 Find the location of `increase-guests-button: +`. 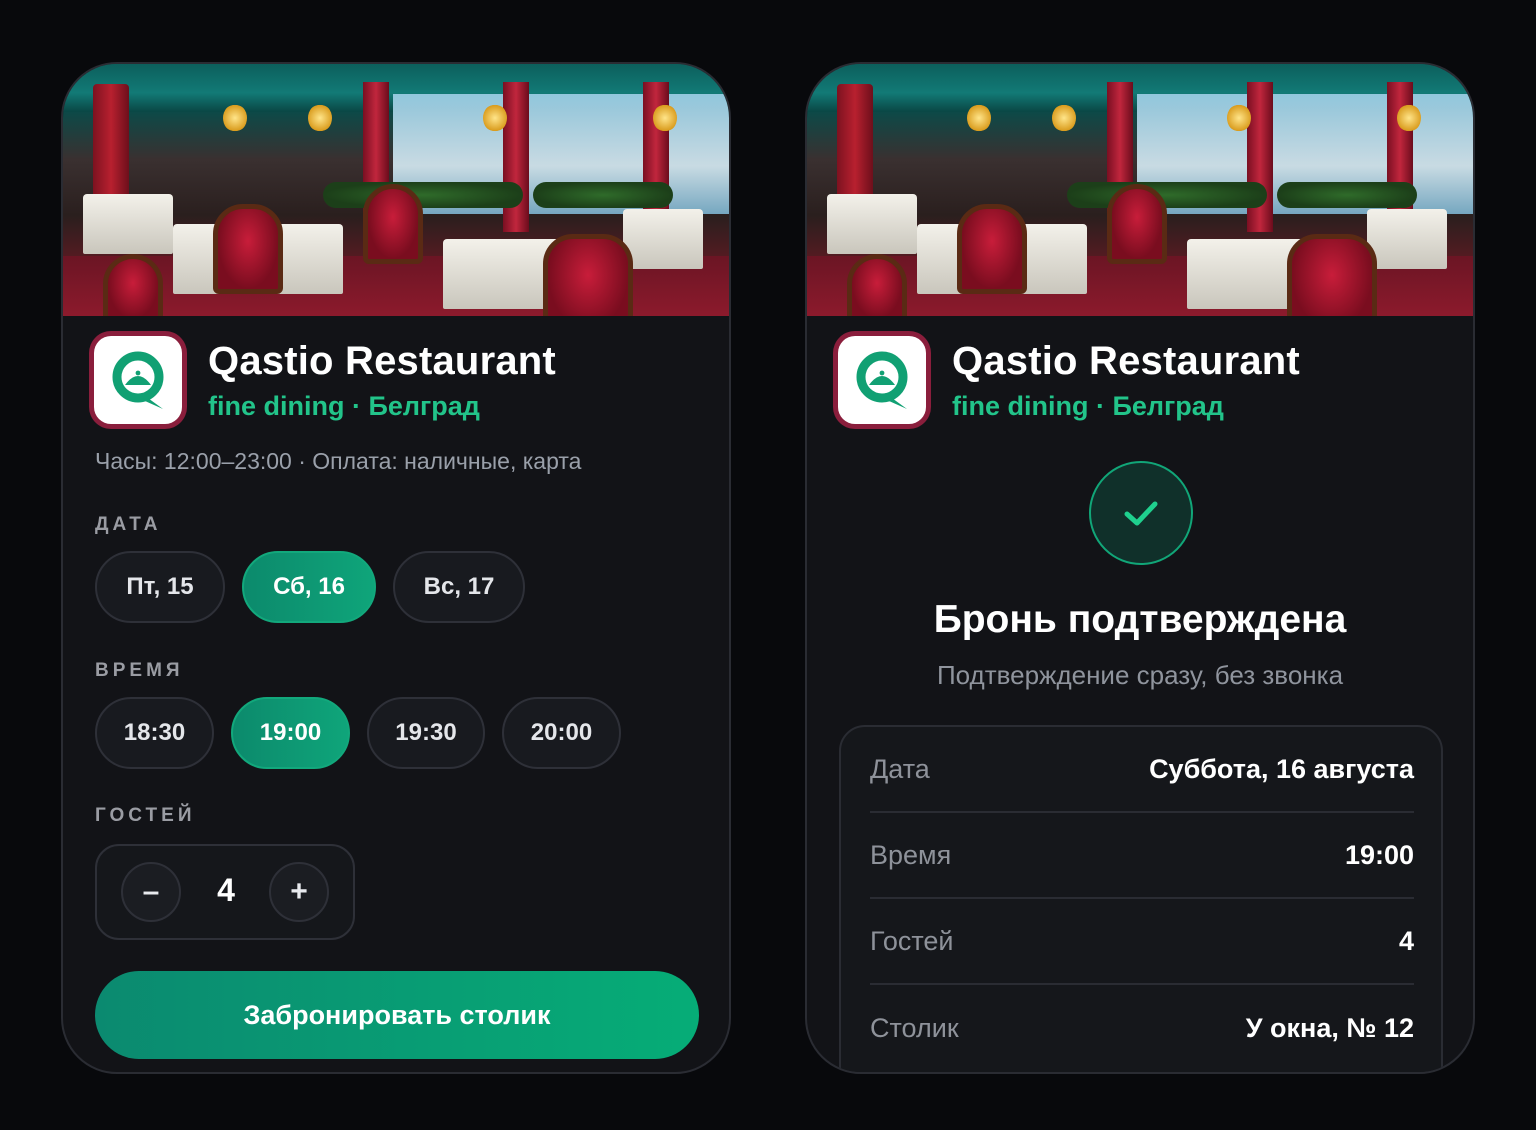

increase-guests-button: + is located at coordinates (299, 892).